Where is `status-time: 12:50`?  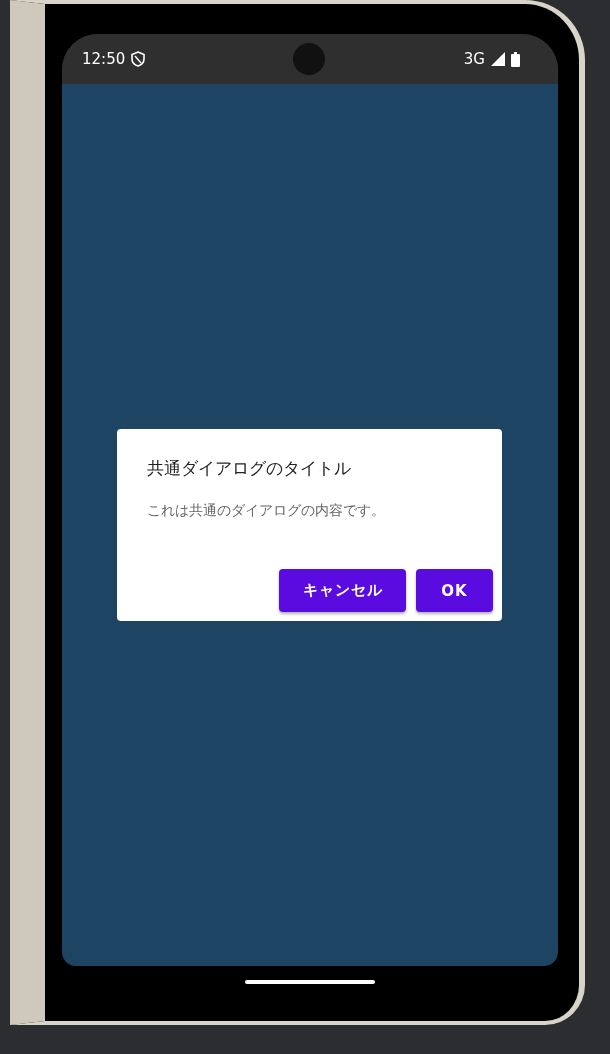
status-time: 12:50 is located at coordinates (104, 59).